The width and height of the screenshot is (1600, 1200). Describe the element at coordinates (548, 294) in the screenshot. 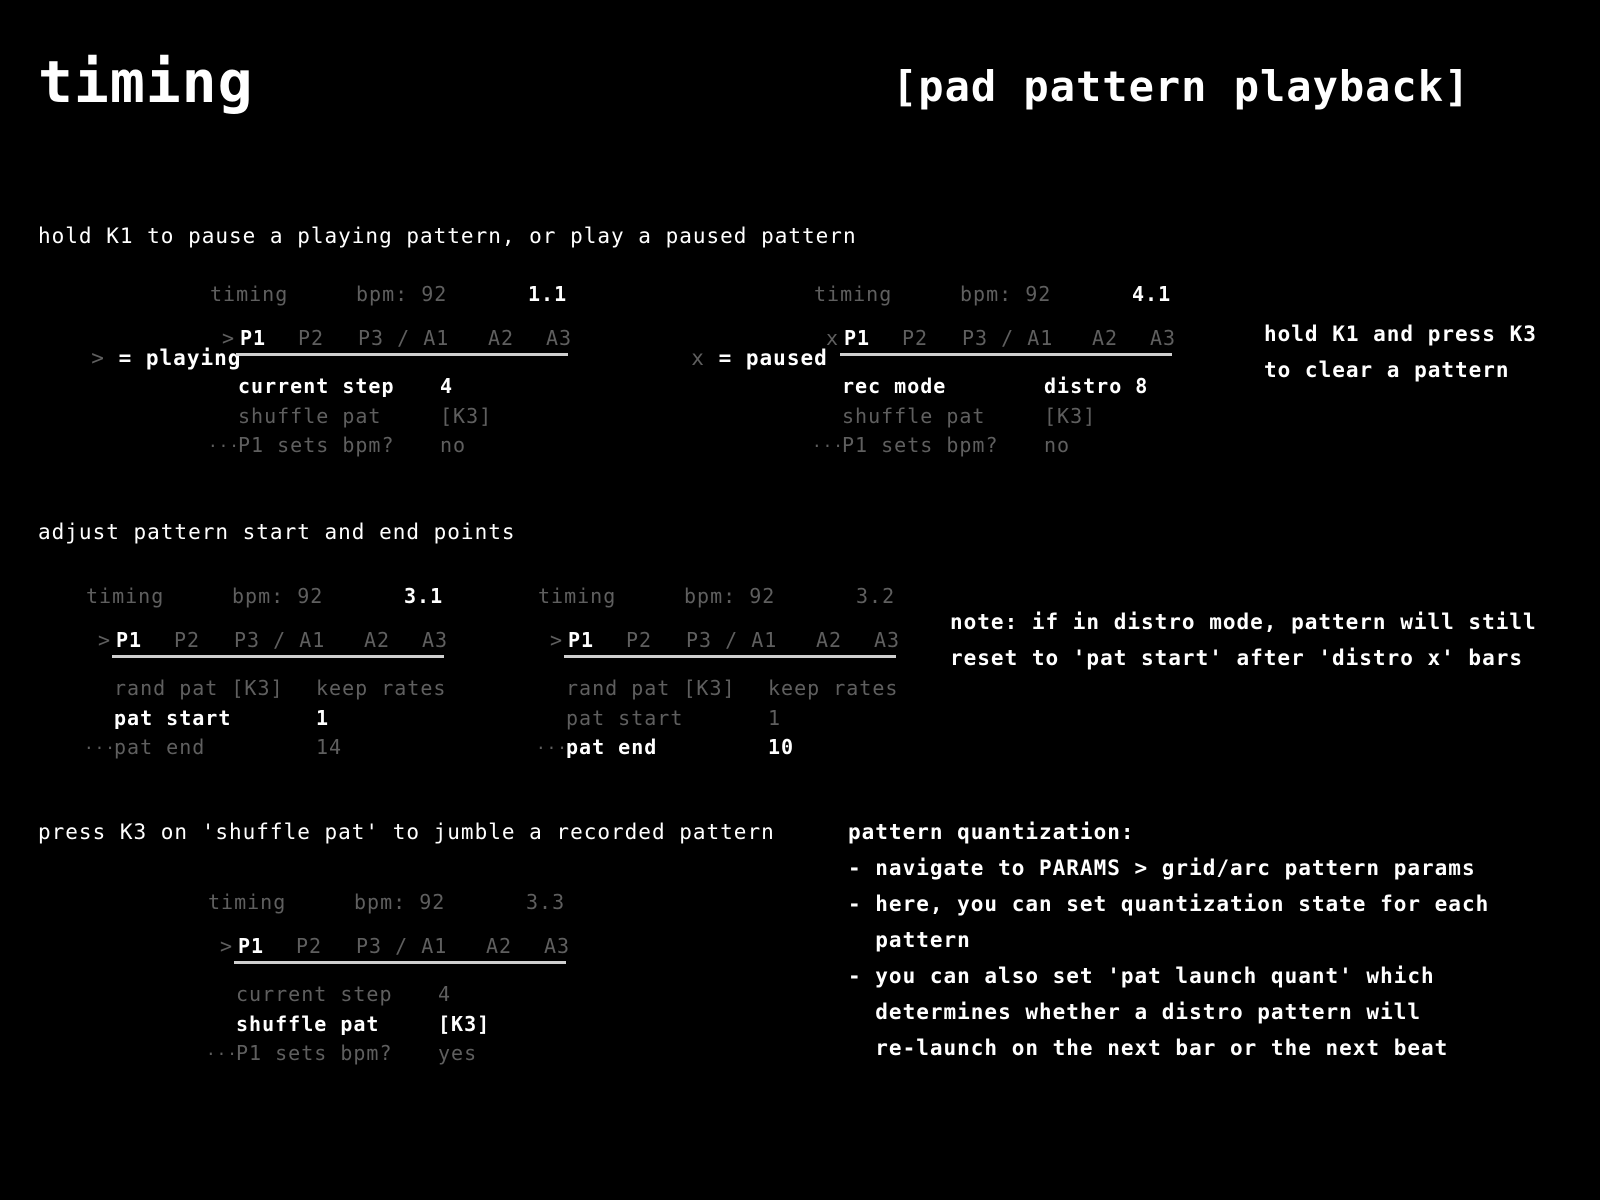

I see `screen-position: 1.1` at that location.